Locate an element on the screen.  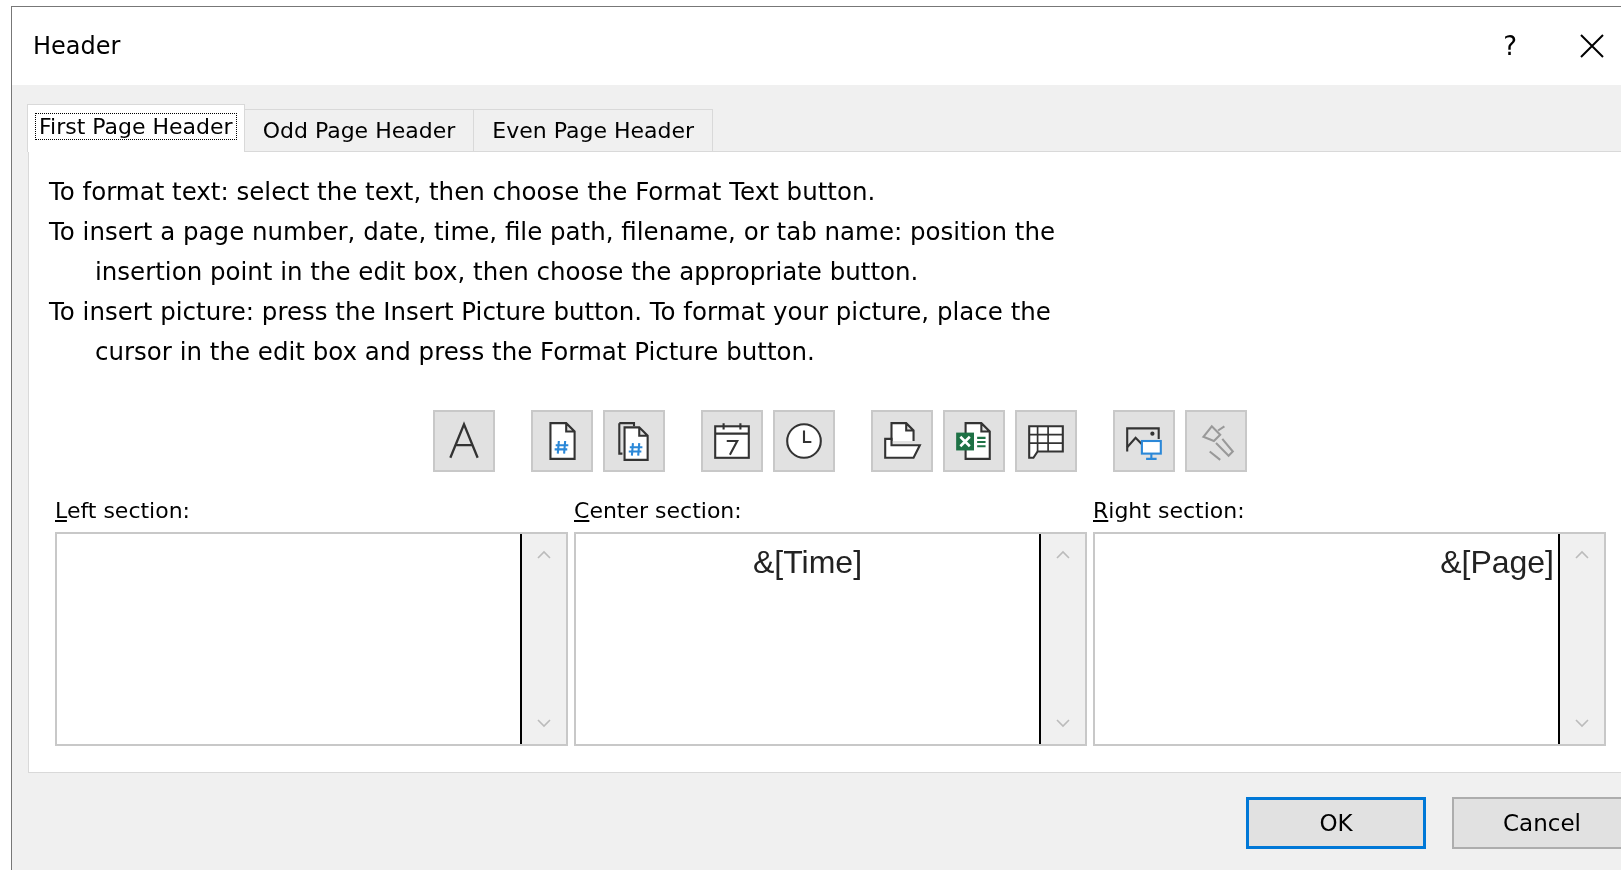
instruction-text: insertion point in the edit box, then choose the appropriate button. is located at coordinates (507, 272).